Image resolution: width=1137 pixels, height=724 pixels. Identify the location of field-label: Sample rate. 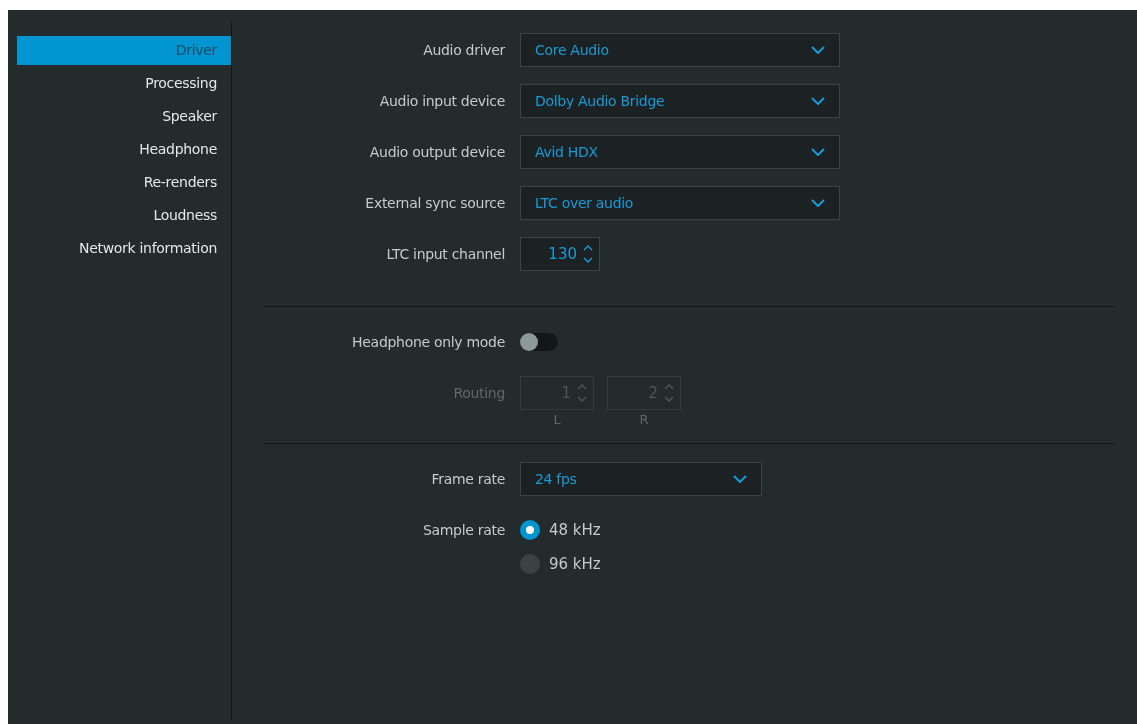
(463, 530).